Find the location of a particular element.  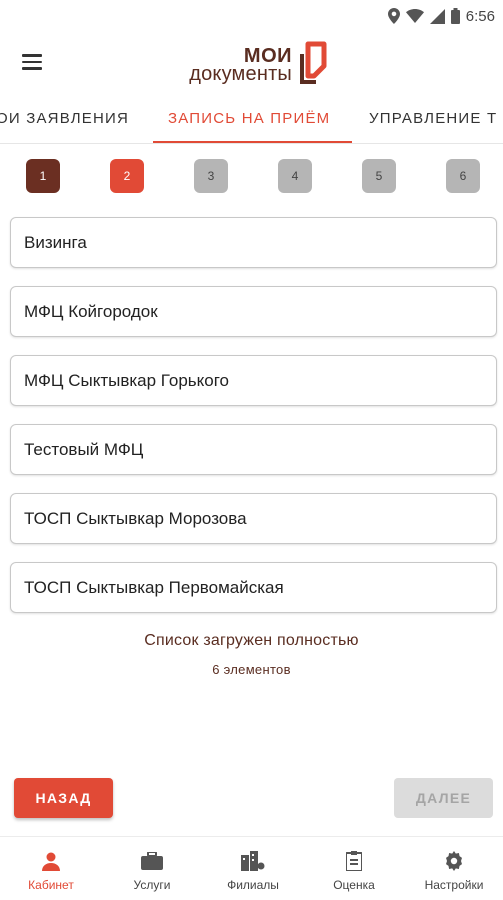

step-indicator: 1 2 3 4 5 6 is located at coordinates (251, 178).